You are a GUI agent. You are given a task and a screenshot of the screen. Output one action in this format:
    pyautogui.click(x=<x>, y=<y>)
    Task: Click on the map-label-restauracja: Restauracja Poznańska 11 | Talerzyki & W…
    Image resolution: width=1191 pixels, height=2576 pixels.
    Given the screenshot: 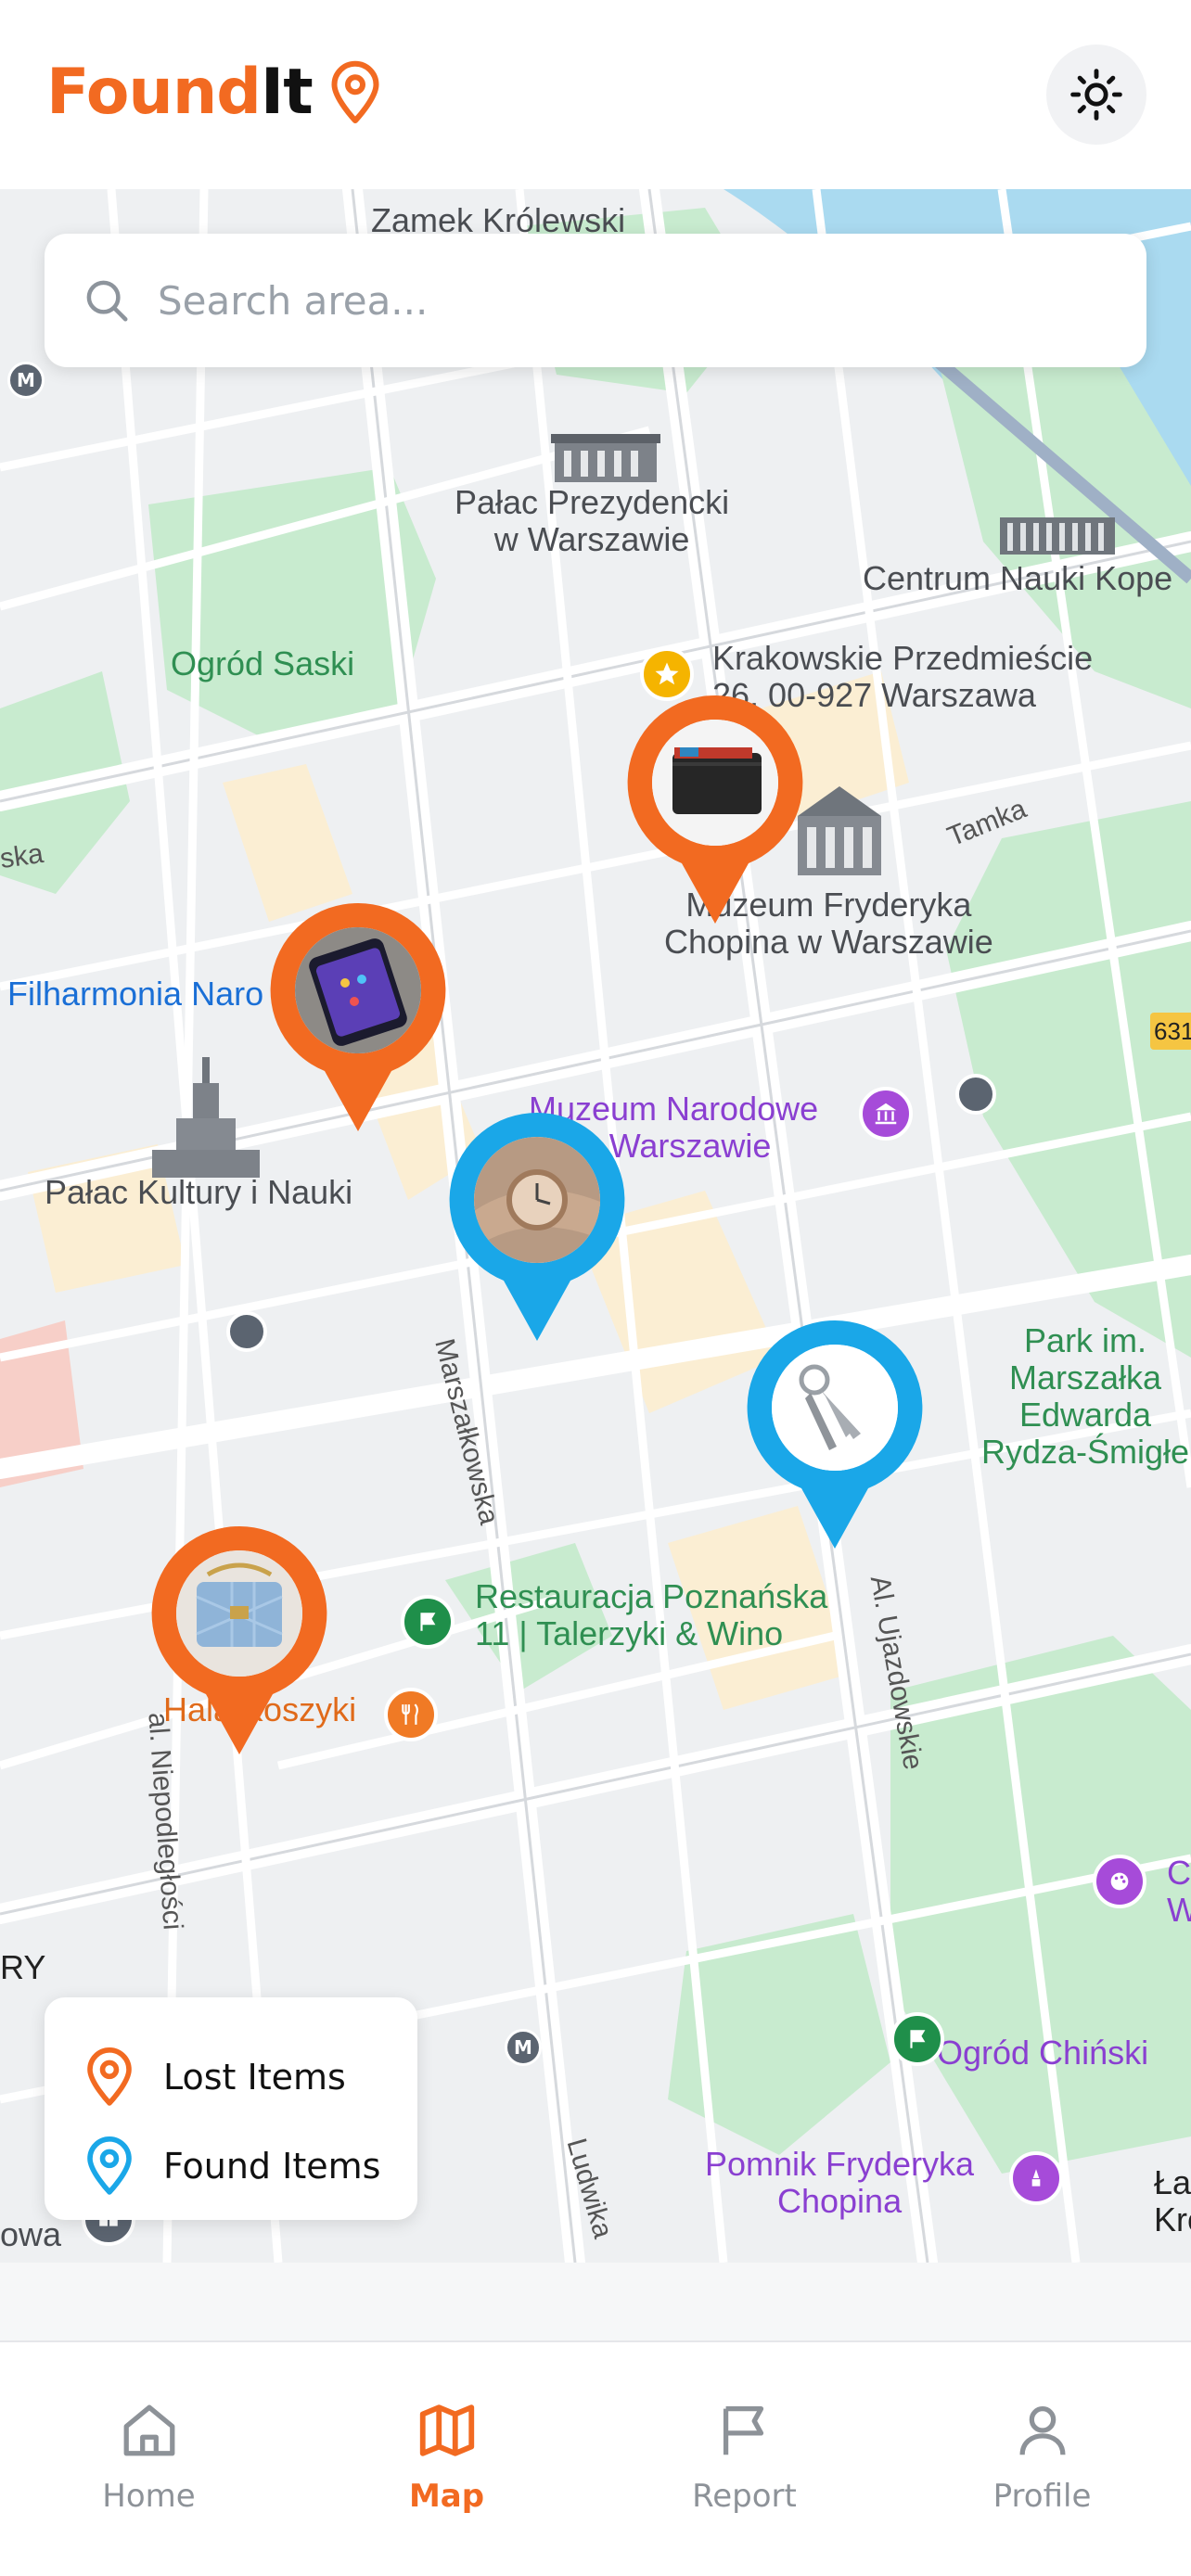 What is the action you would take?
    pyautogui.click(x=651, y=1614)
    